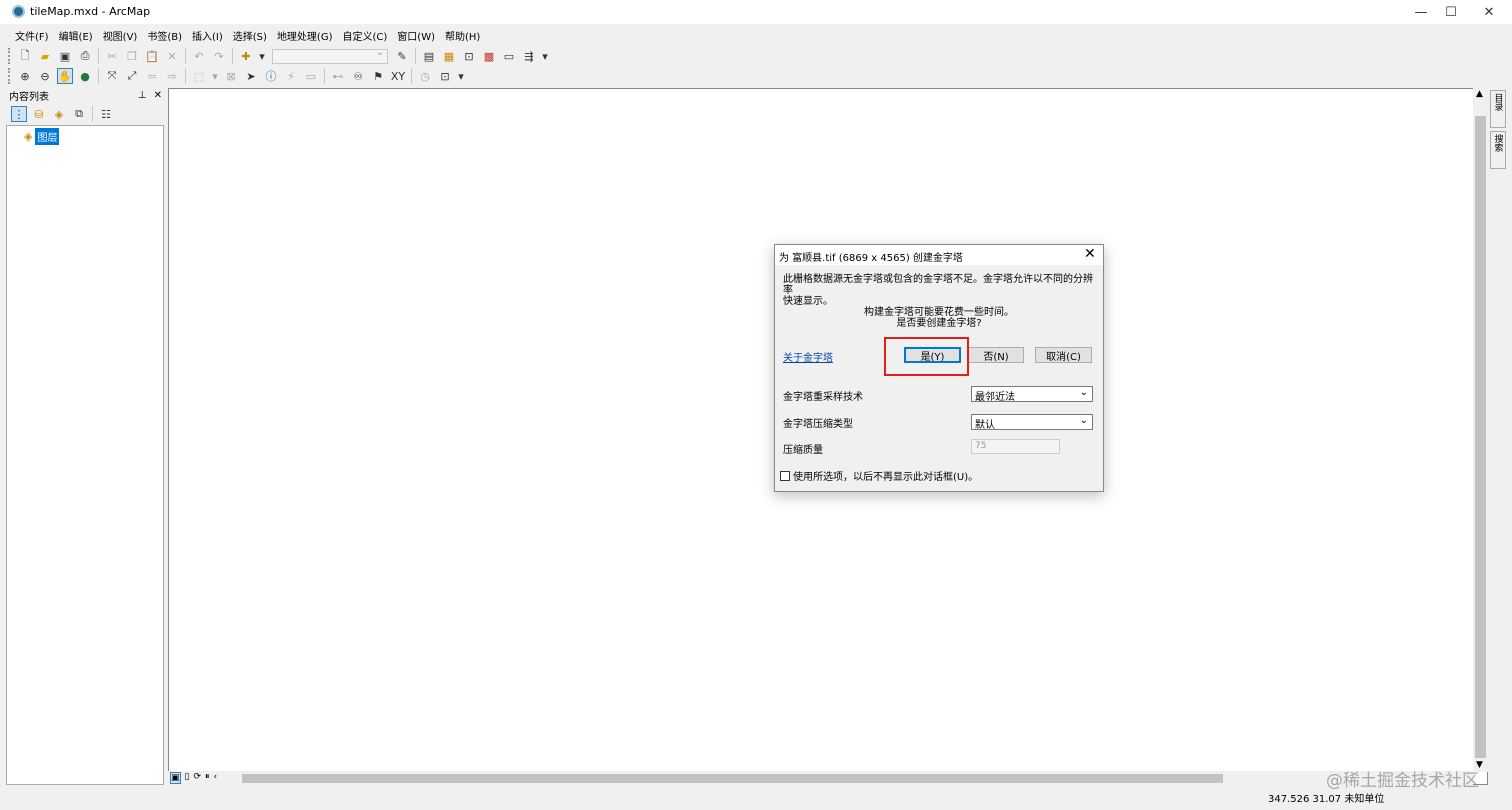 Image resolution: width=1512 pixels, height=810 pixels. Describe the element at coordinates (1489, 12) in the screenshot. I see `close-window-button: ✕` at that location.